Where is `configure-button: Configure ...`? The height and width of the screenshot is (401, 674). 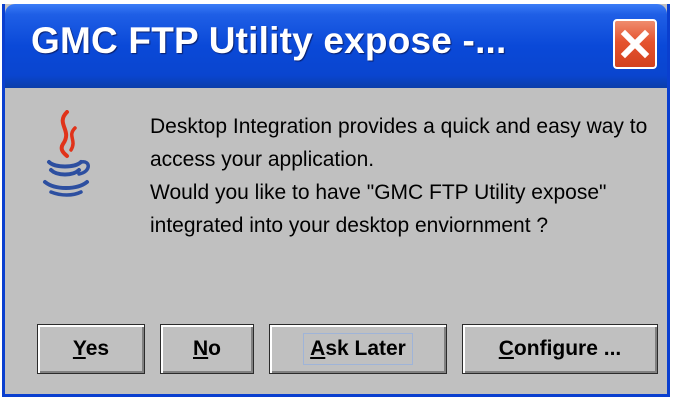 configure-button: Configure ... is located at coordinates (560, 349).